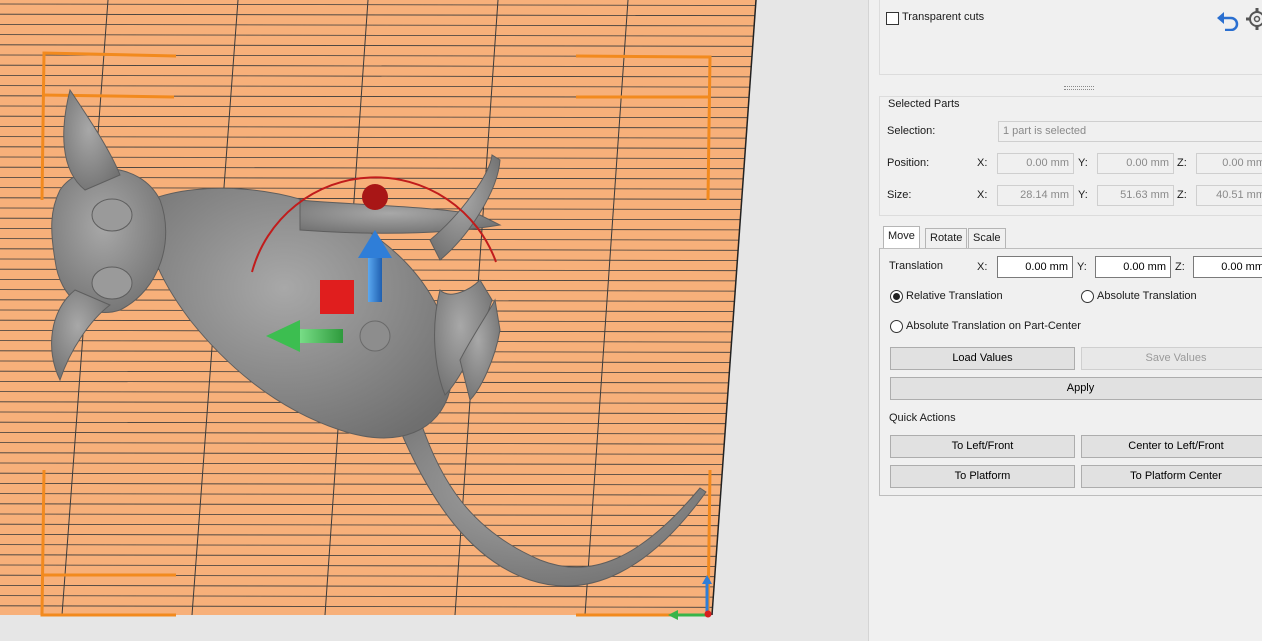  What do you see at coordinates (924, 104) in the screenshot?
I see `selected-parts-title: Selected Parts` at bounding box center [924, 104].